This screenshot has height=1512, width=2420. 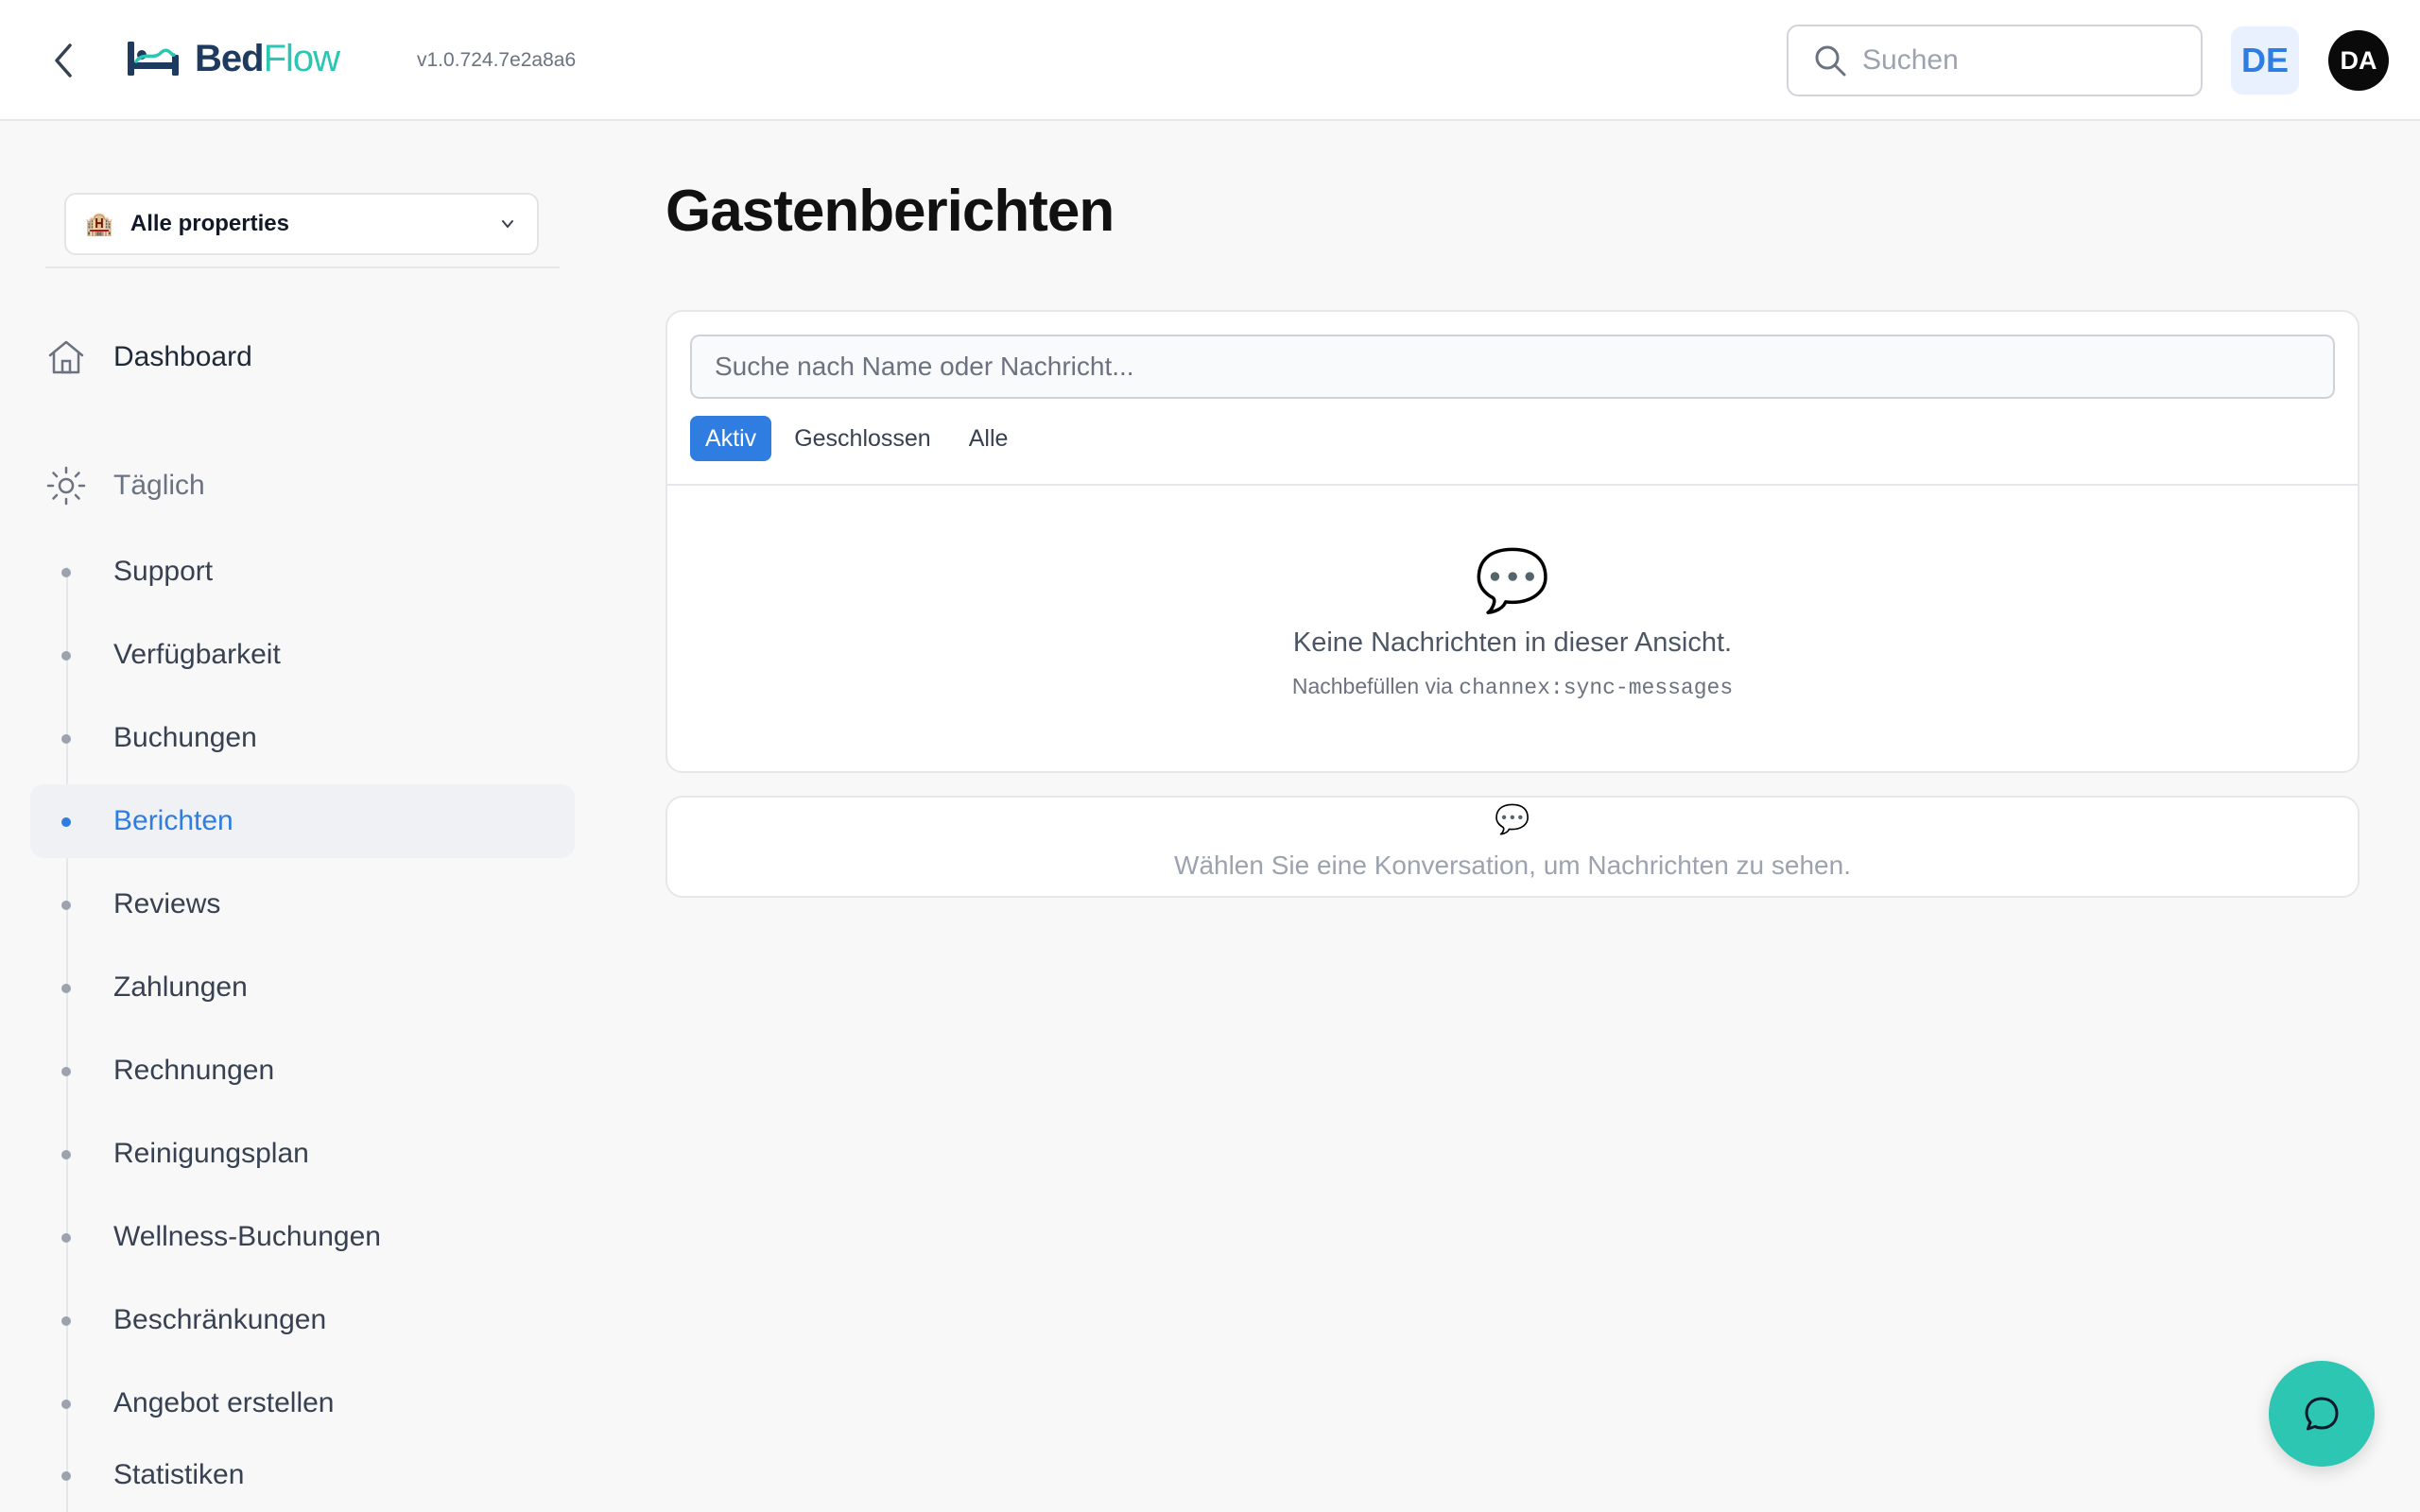 What do you see at coordinates (163, 571) in the screenshot?
I see `sidebar-item-label: Support` at bounding box center [163, 571].